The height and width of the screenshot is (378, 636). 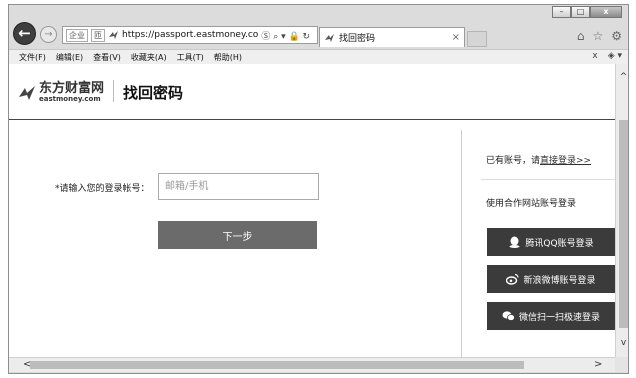 I want to click on compat-view-icon: 匝, so click(x=98, y=35).